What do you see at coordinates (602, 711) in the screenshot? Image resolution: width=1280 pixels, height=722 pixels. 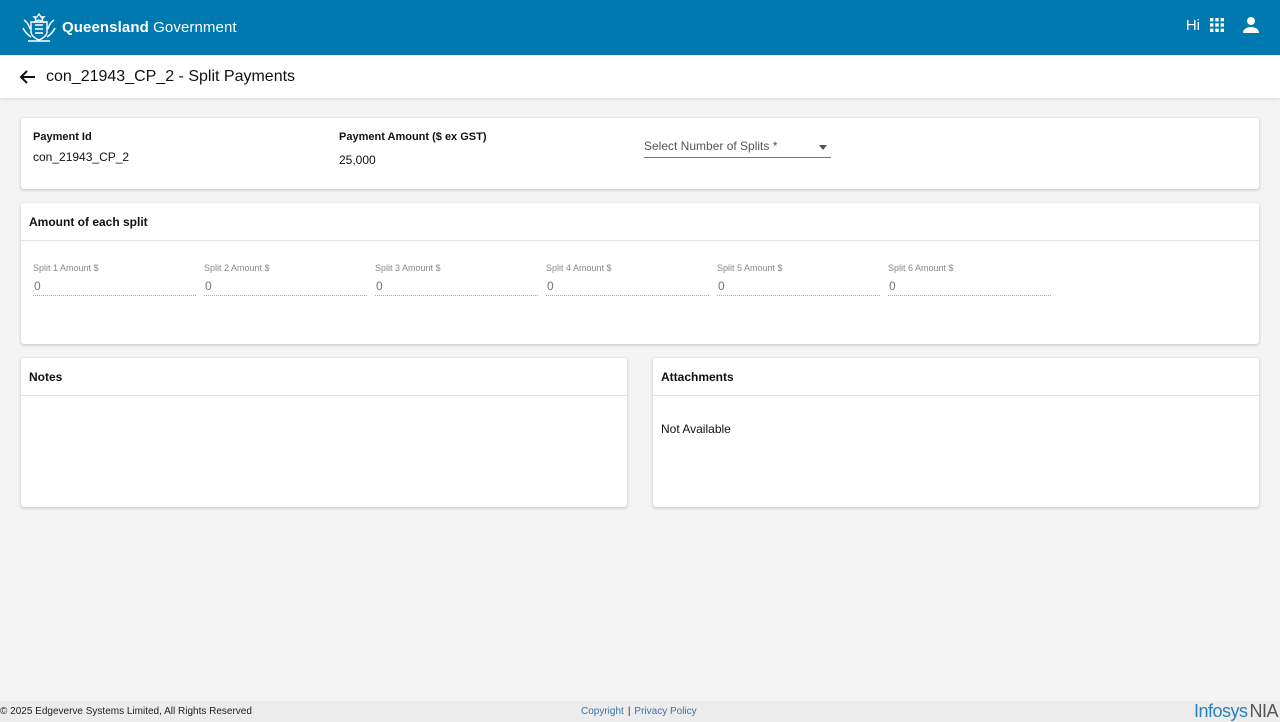 I see `copyright-link: Copyright` at bounding box center [602, 711].